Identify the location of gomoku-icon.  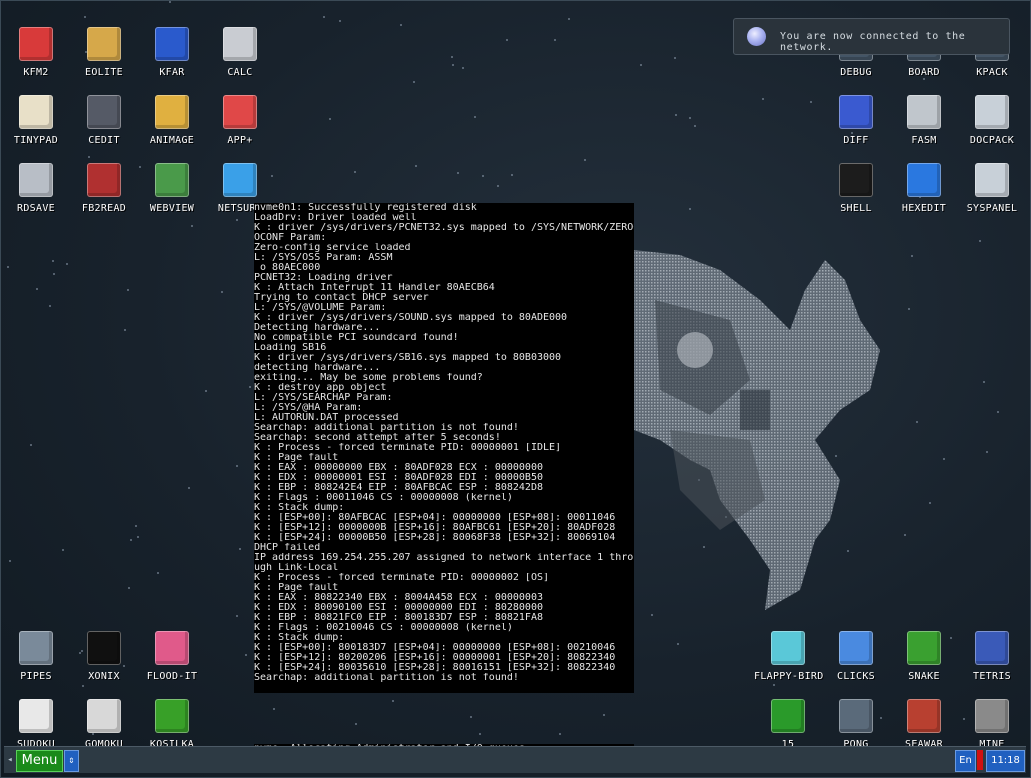
(104, 716).